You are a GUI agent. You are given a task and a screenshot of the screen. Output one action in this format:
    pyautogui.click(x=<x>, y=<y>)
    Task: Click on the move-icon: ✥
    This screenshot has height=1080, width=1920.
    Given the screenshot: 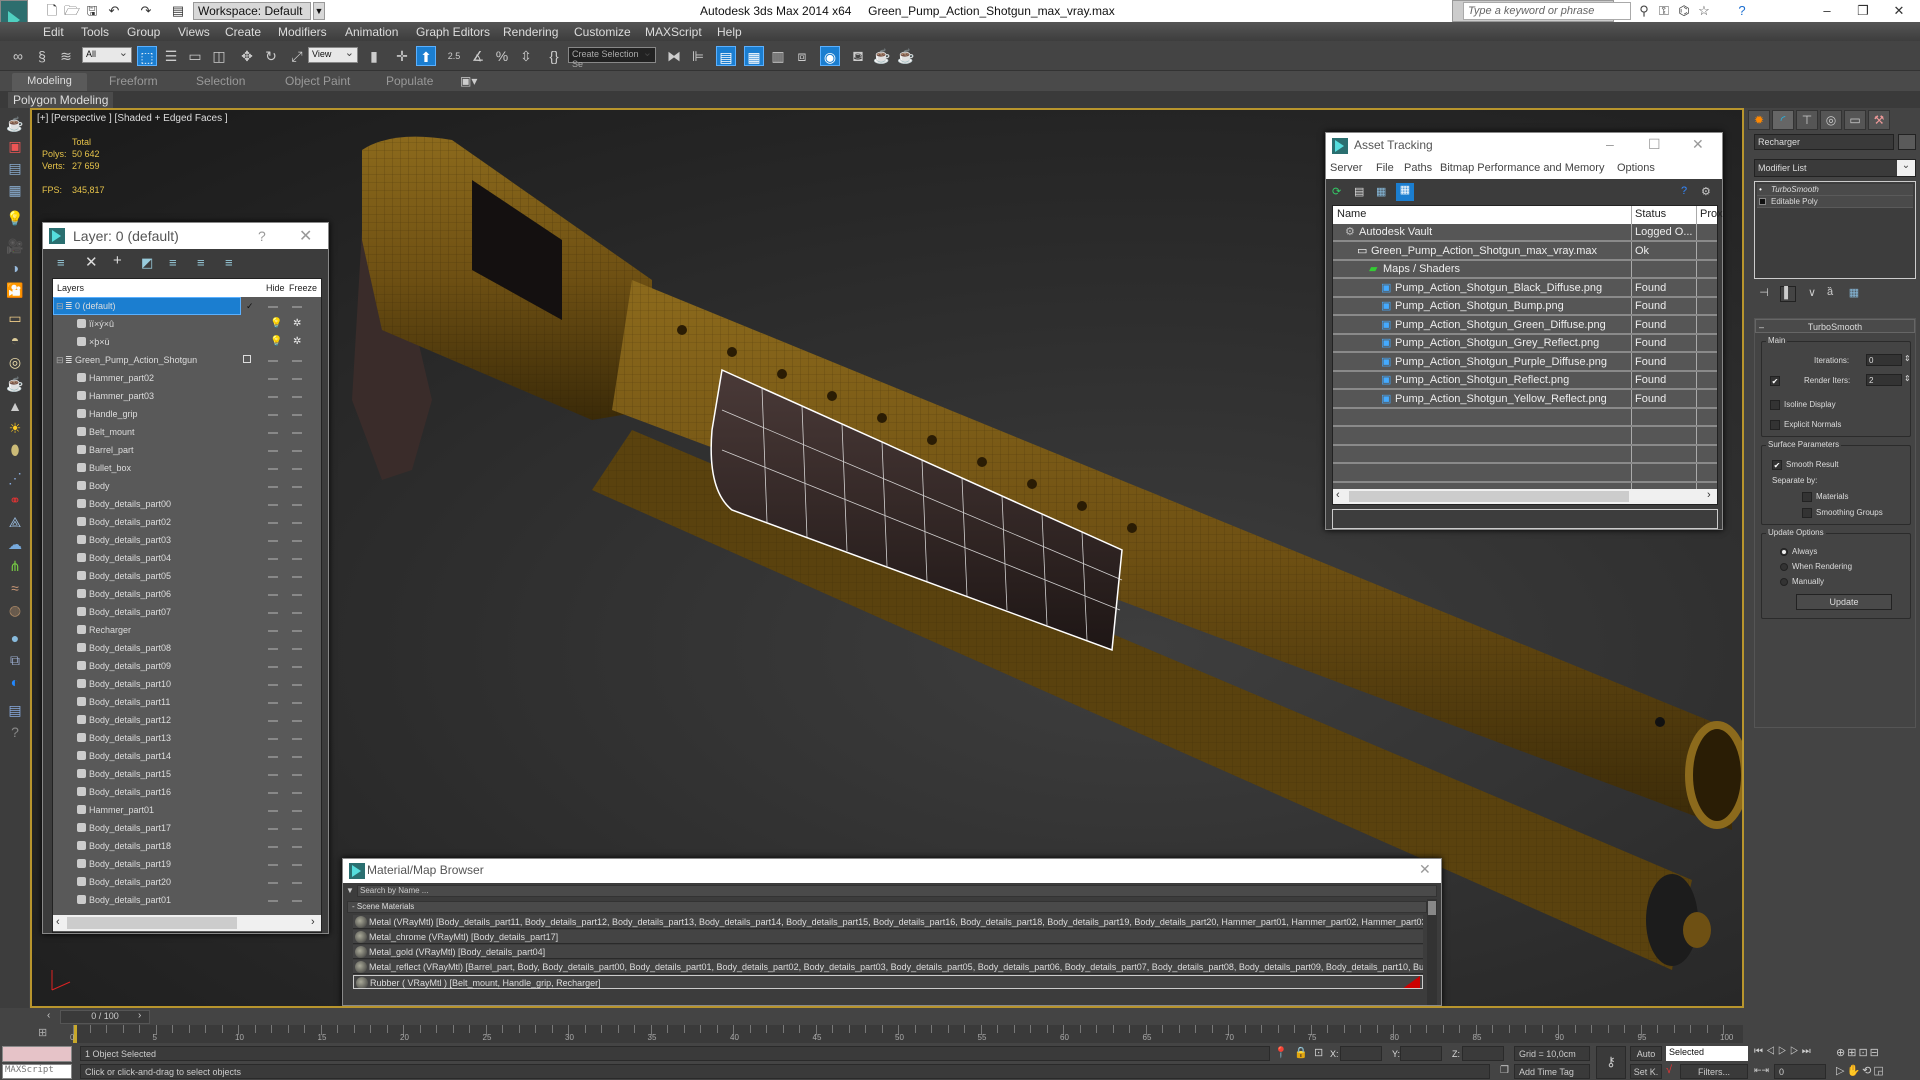 What is the action you would take?
    pyautogui.click(x=247, y=56)
    